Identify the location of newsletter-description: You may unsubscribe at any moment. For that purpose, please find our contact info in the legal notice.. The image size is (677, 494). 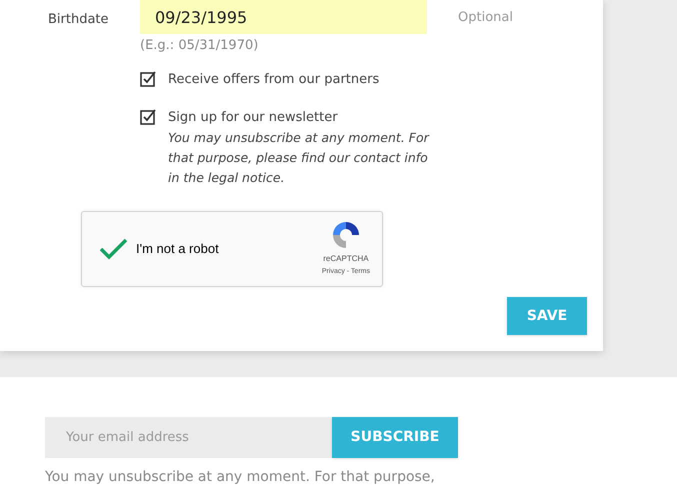
(299, 157).